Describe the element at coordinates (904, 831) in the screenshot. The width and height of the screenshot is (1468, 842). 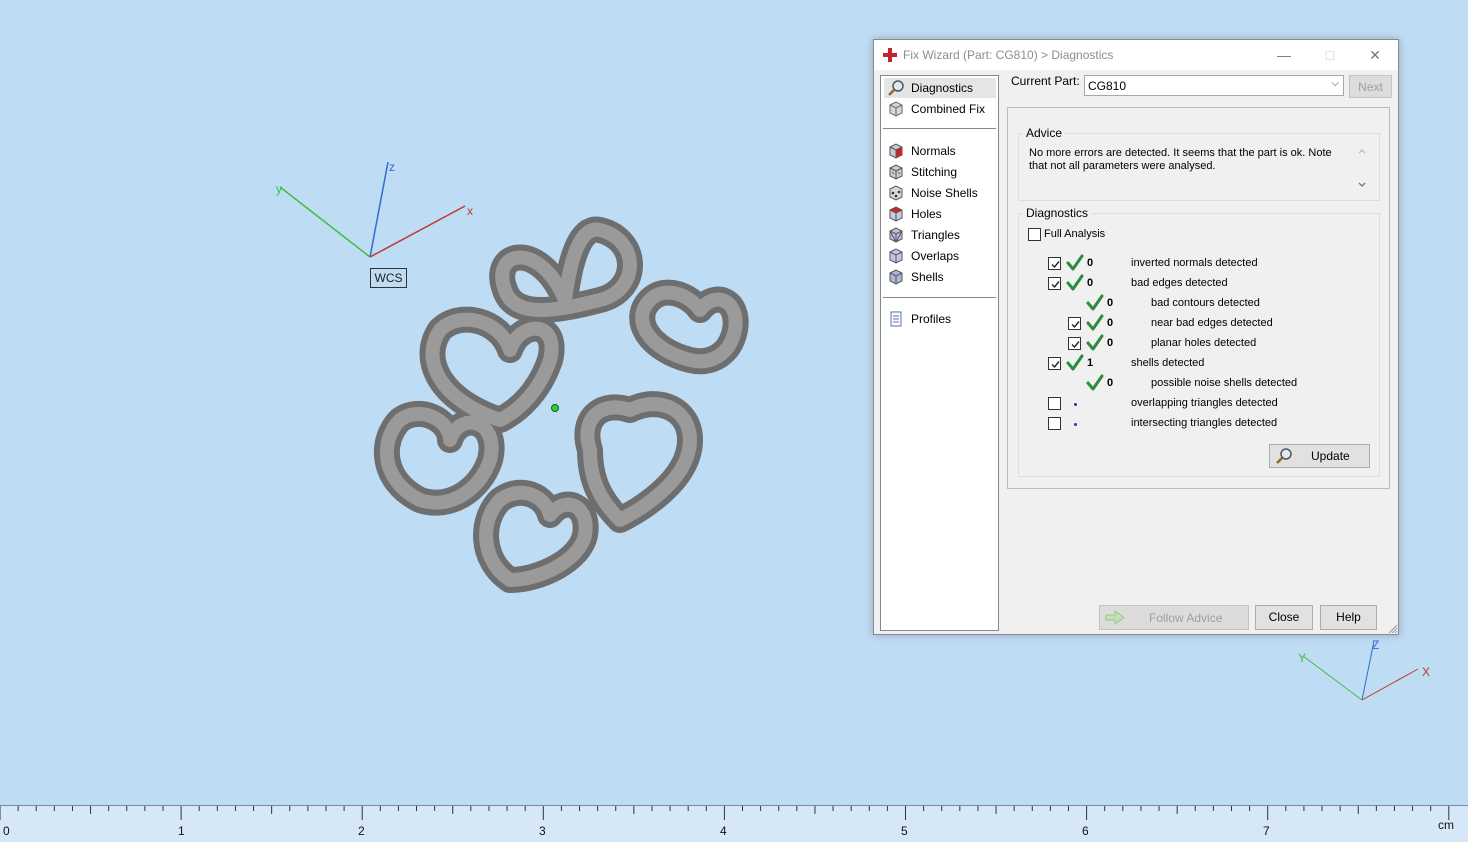
I see `ruler-number: 5` at that location.